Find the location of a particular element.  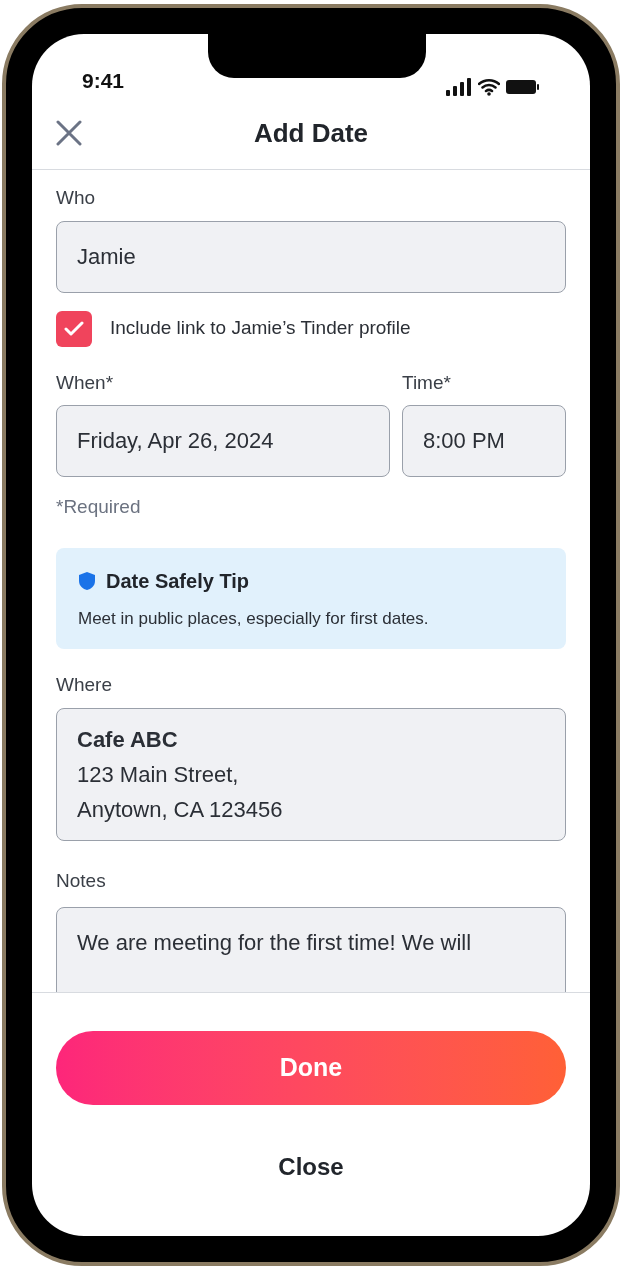

field-label: Notes is located at coordinates (81, 880).